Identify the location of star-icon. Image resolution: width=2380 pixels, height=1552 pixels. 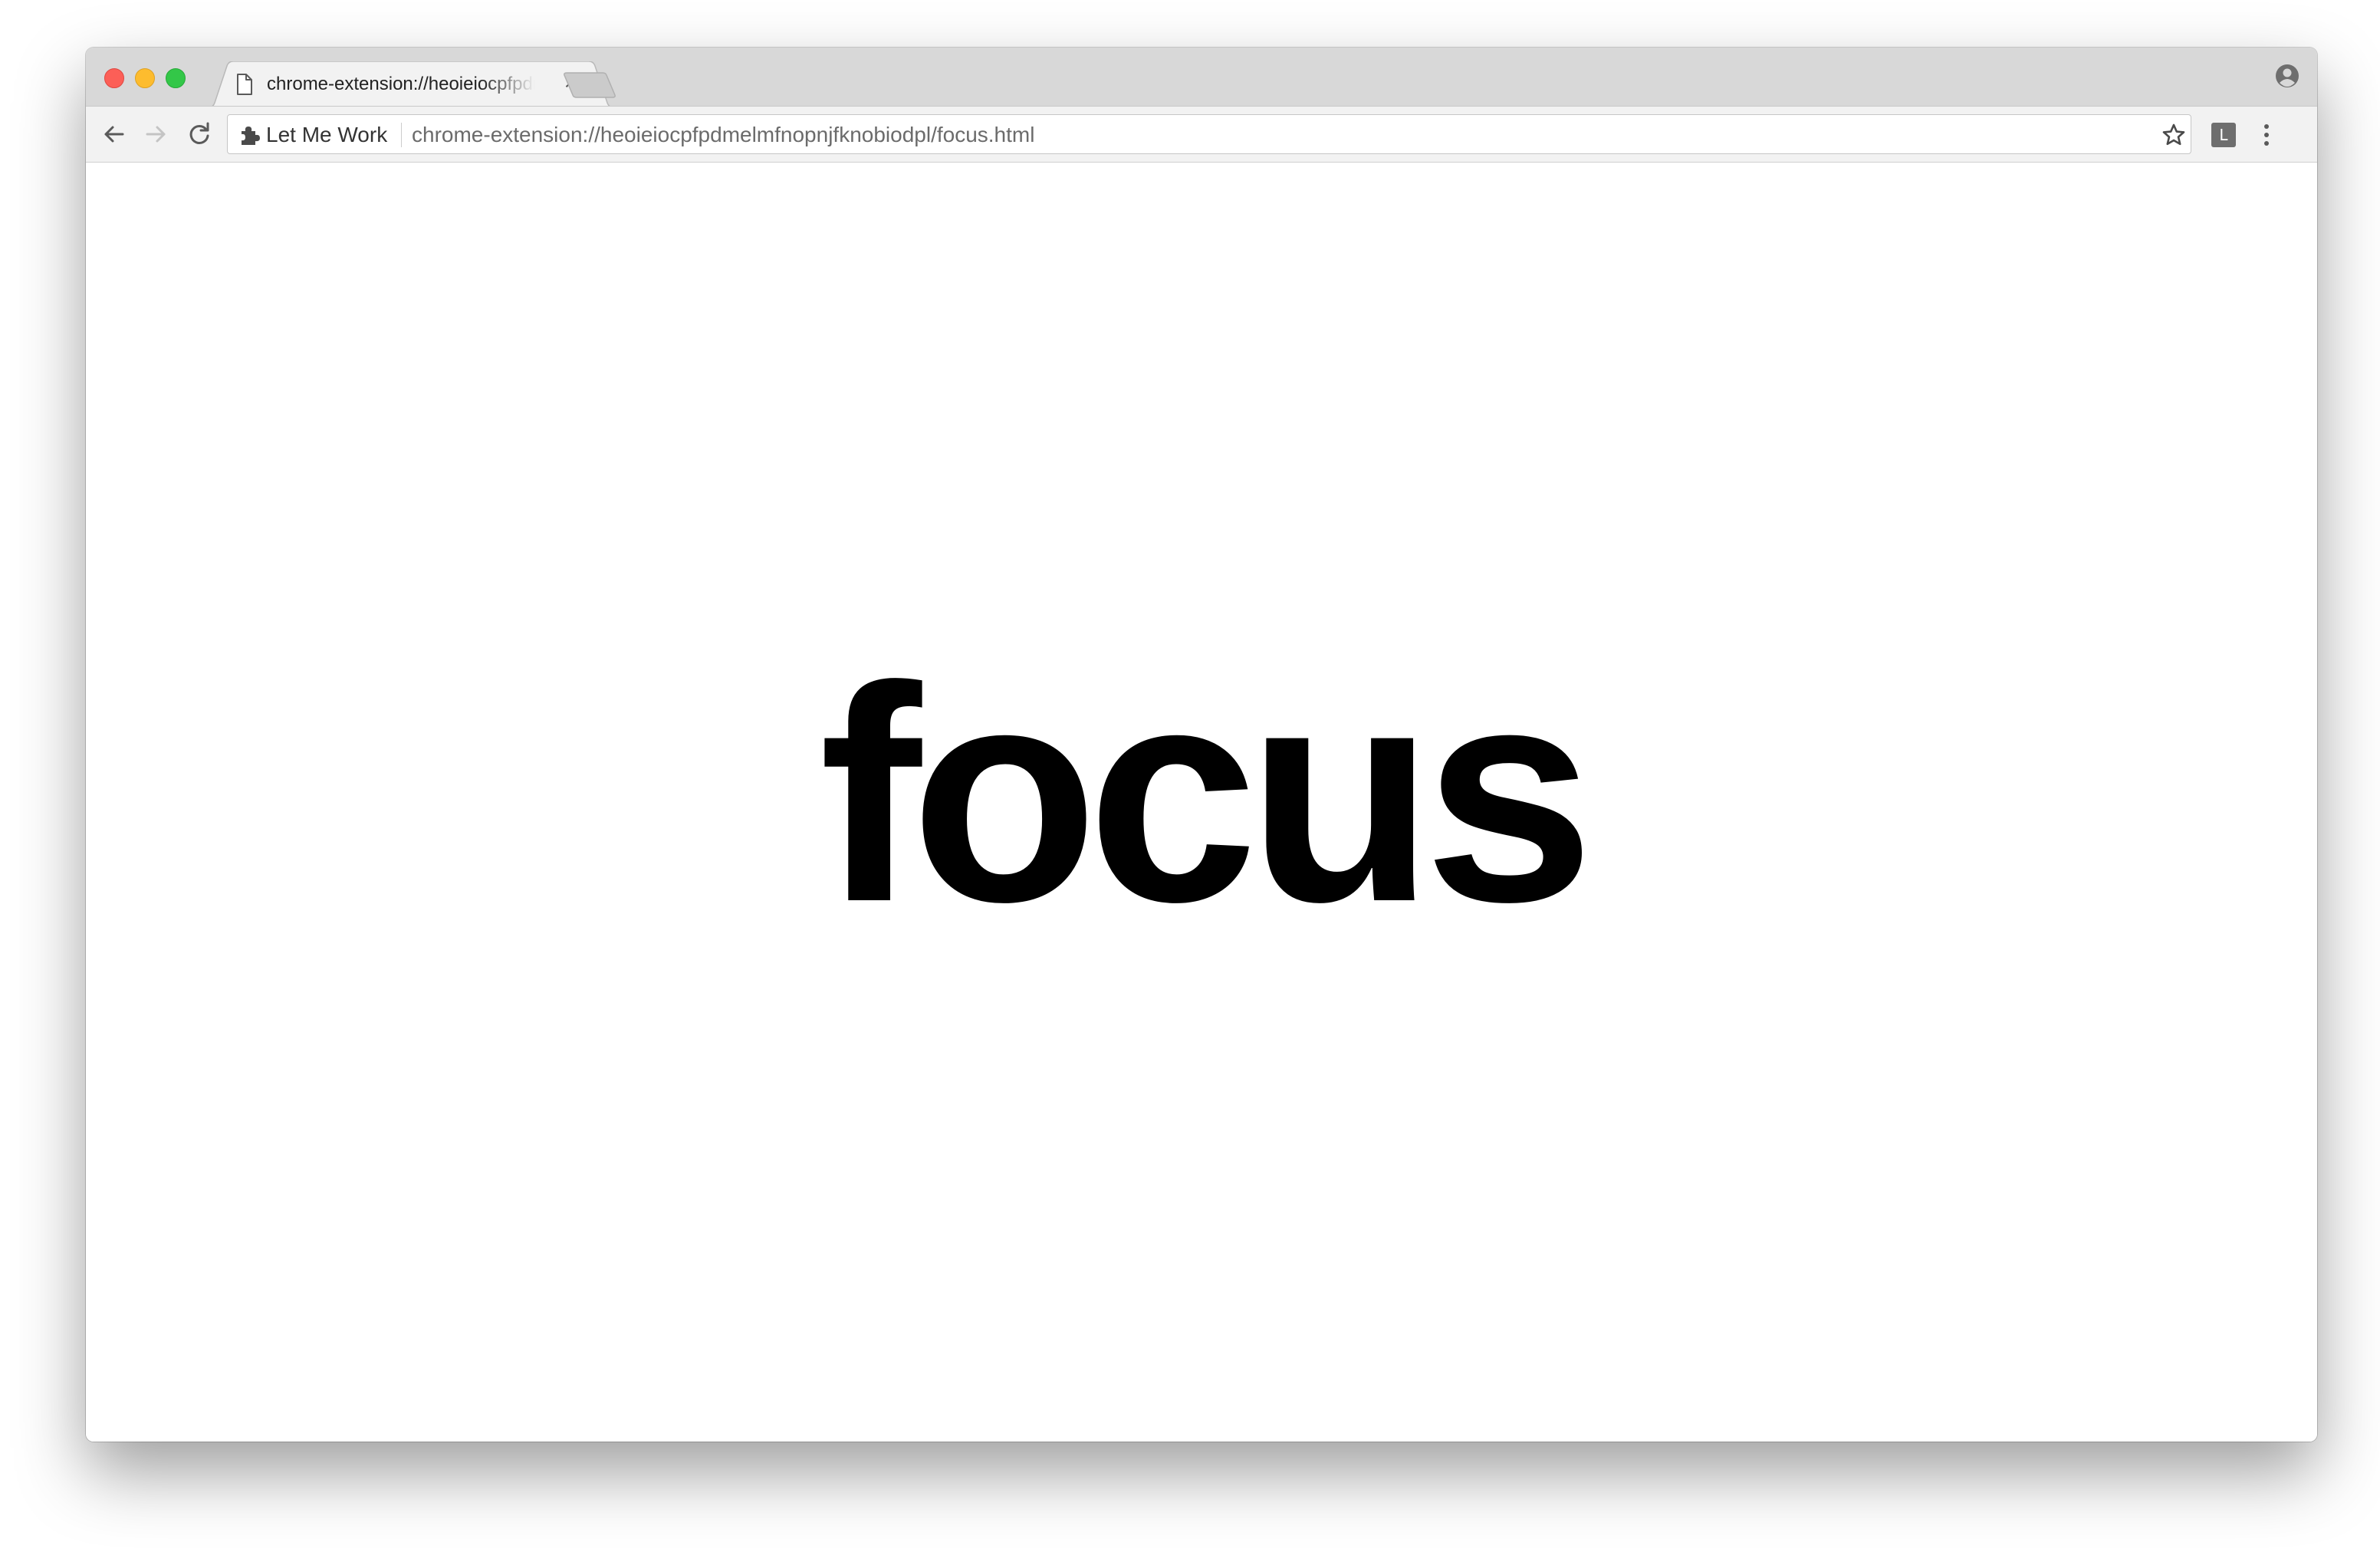
(2174, 135).